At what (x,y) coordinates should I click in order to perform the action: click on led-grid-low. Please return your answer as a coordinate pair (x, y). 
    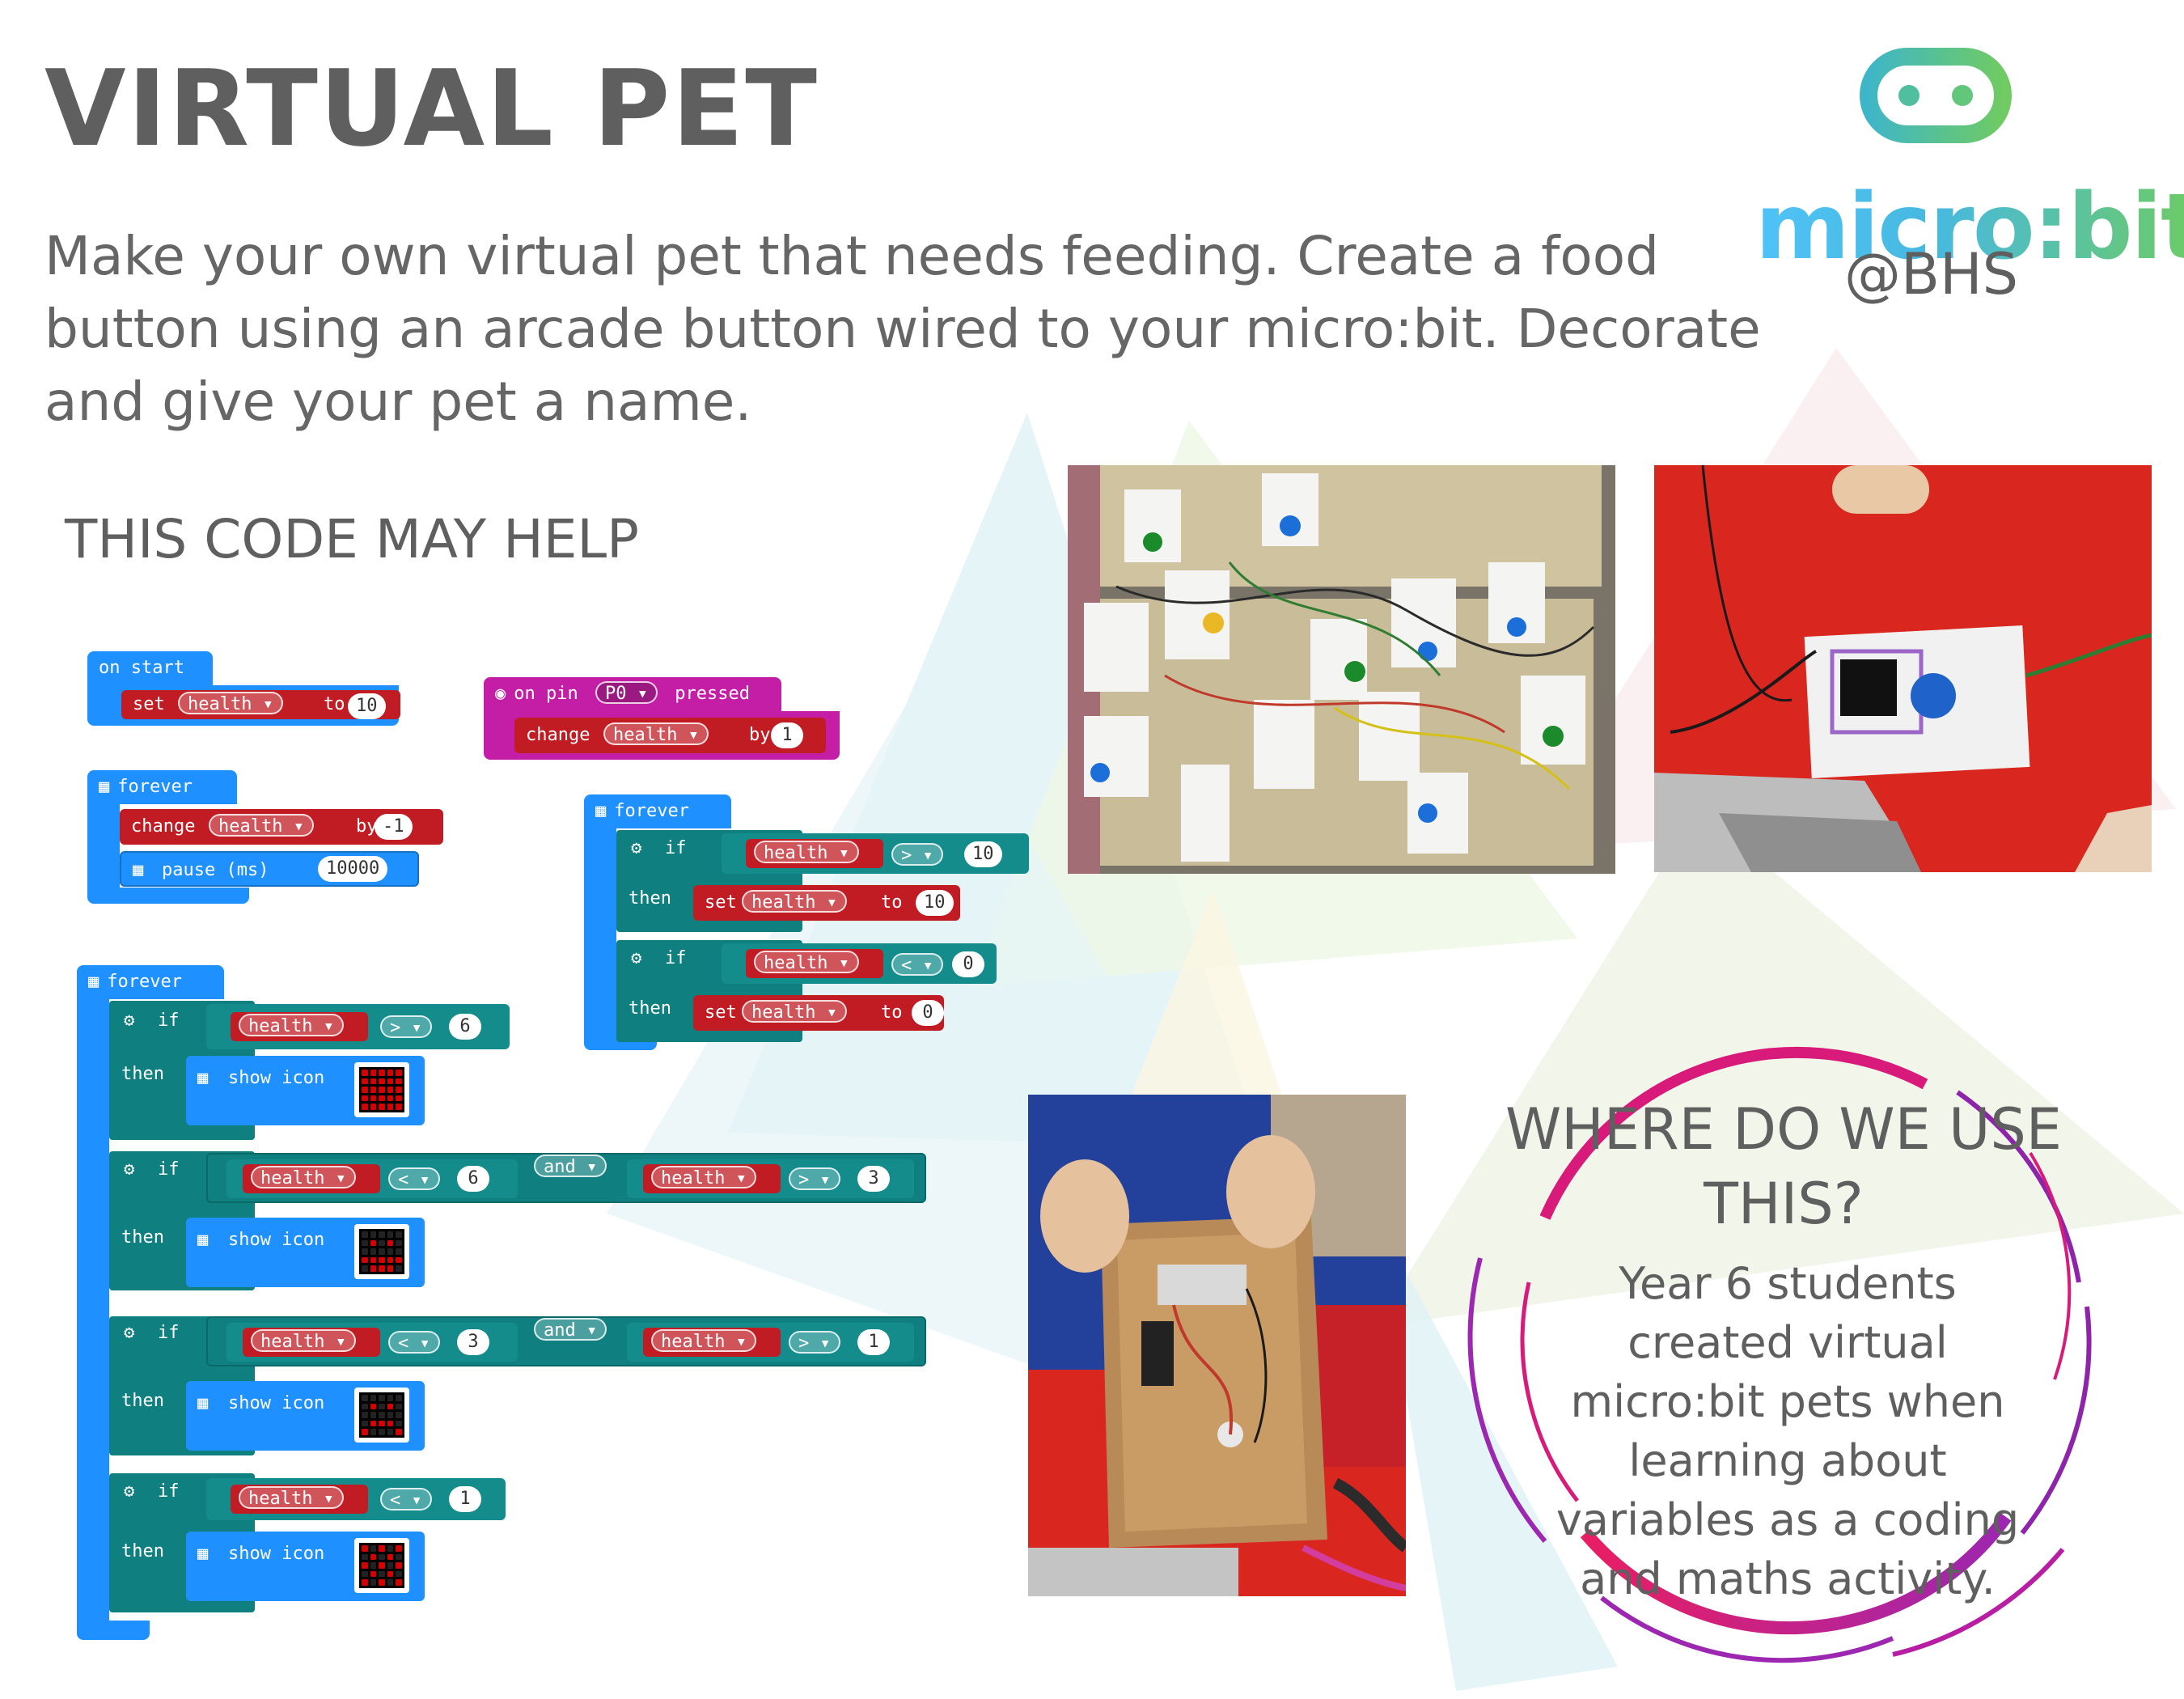
    Looking at the image, I should click on (381, 1415).